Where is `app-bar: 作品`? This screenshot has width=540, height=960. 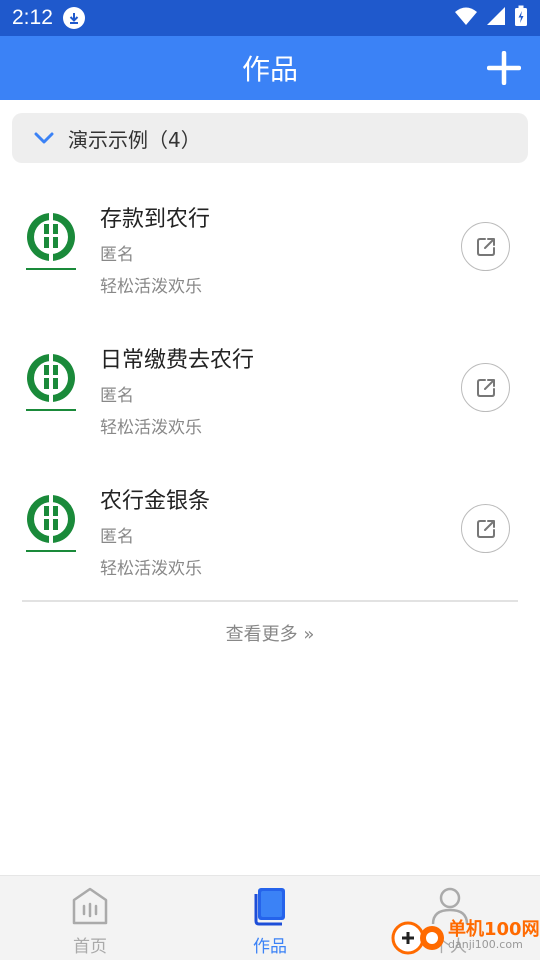 app-bar: 作品 is located at coordinates (270, 68).